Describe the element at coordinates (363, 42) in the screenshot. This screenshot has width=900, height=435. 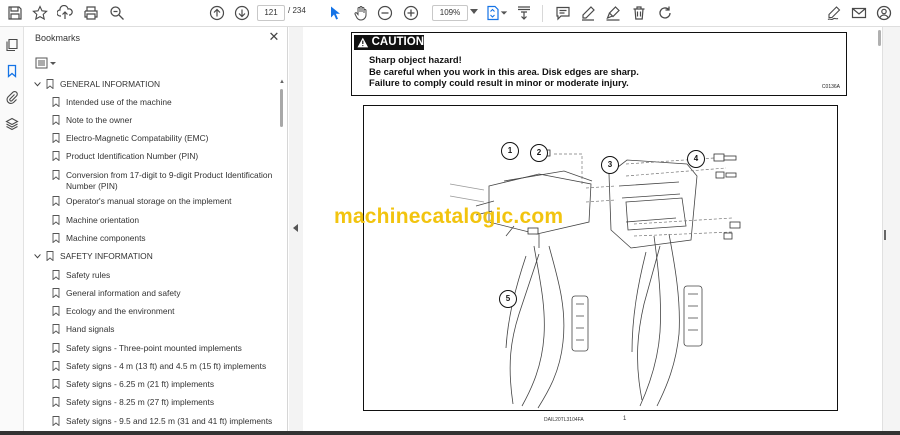
I see `warning-triangle-icon` at that location.